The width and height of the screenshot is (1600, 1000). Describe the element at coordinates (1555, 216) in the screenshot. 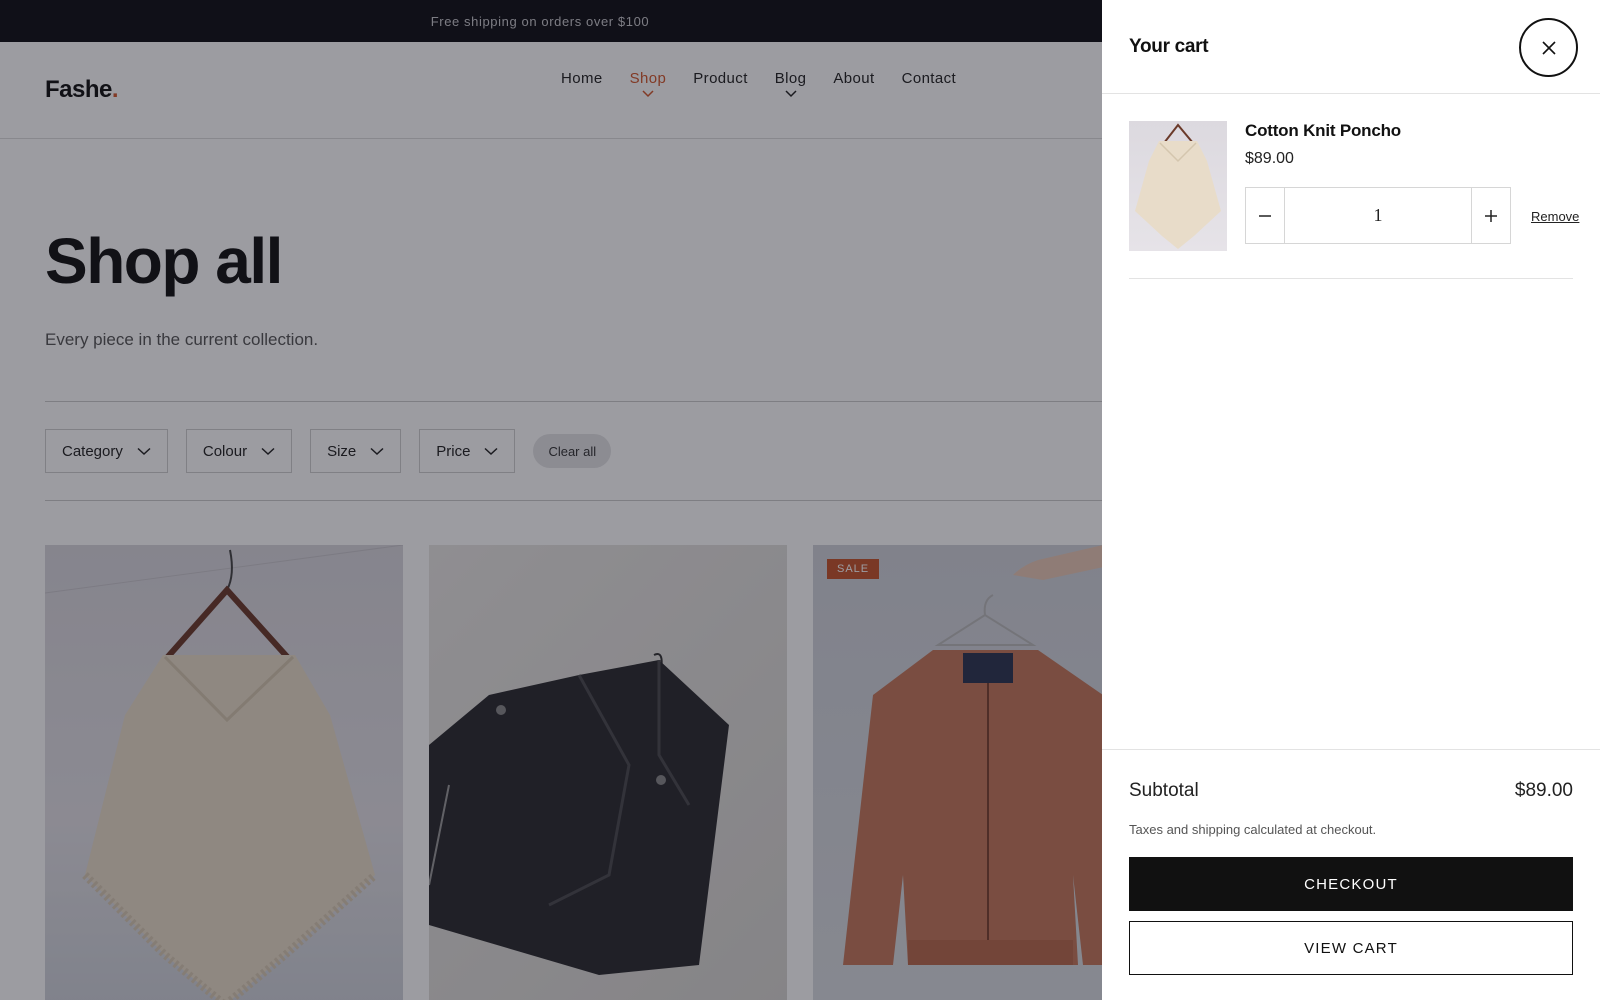

I see `remove-item-link: Remove` at that location.